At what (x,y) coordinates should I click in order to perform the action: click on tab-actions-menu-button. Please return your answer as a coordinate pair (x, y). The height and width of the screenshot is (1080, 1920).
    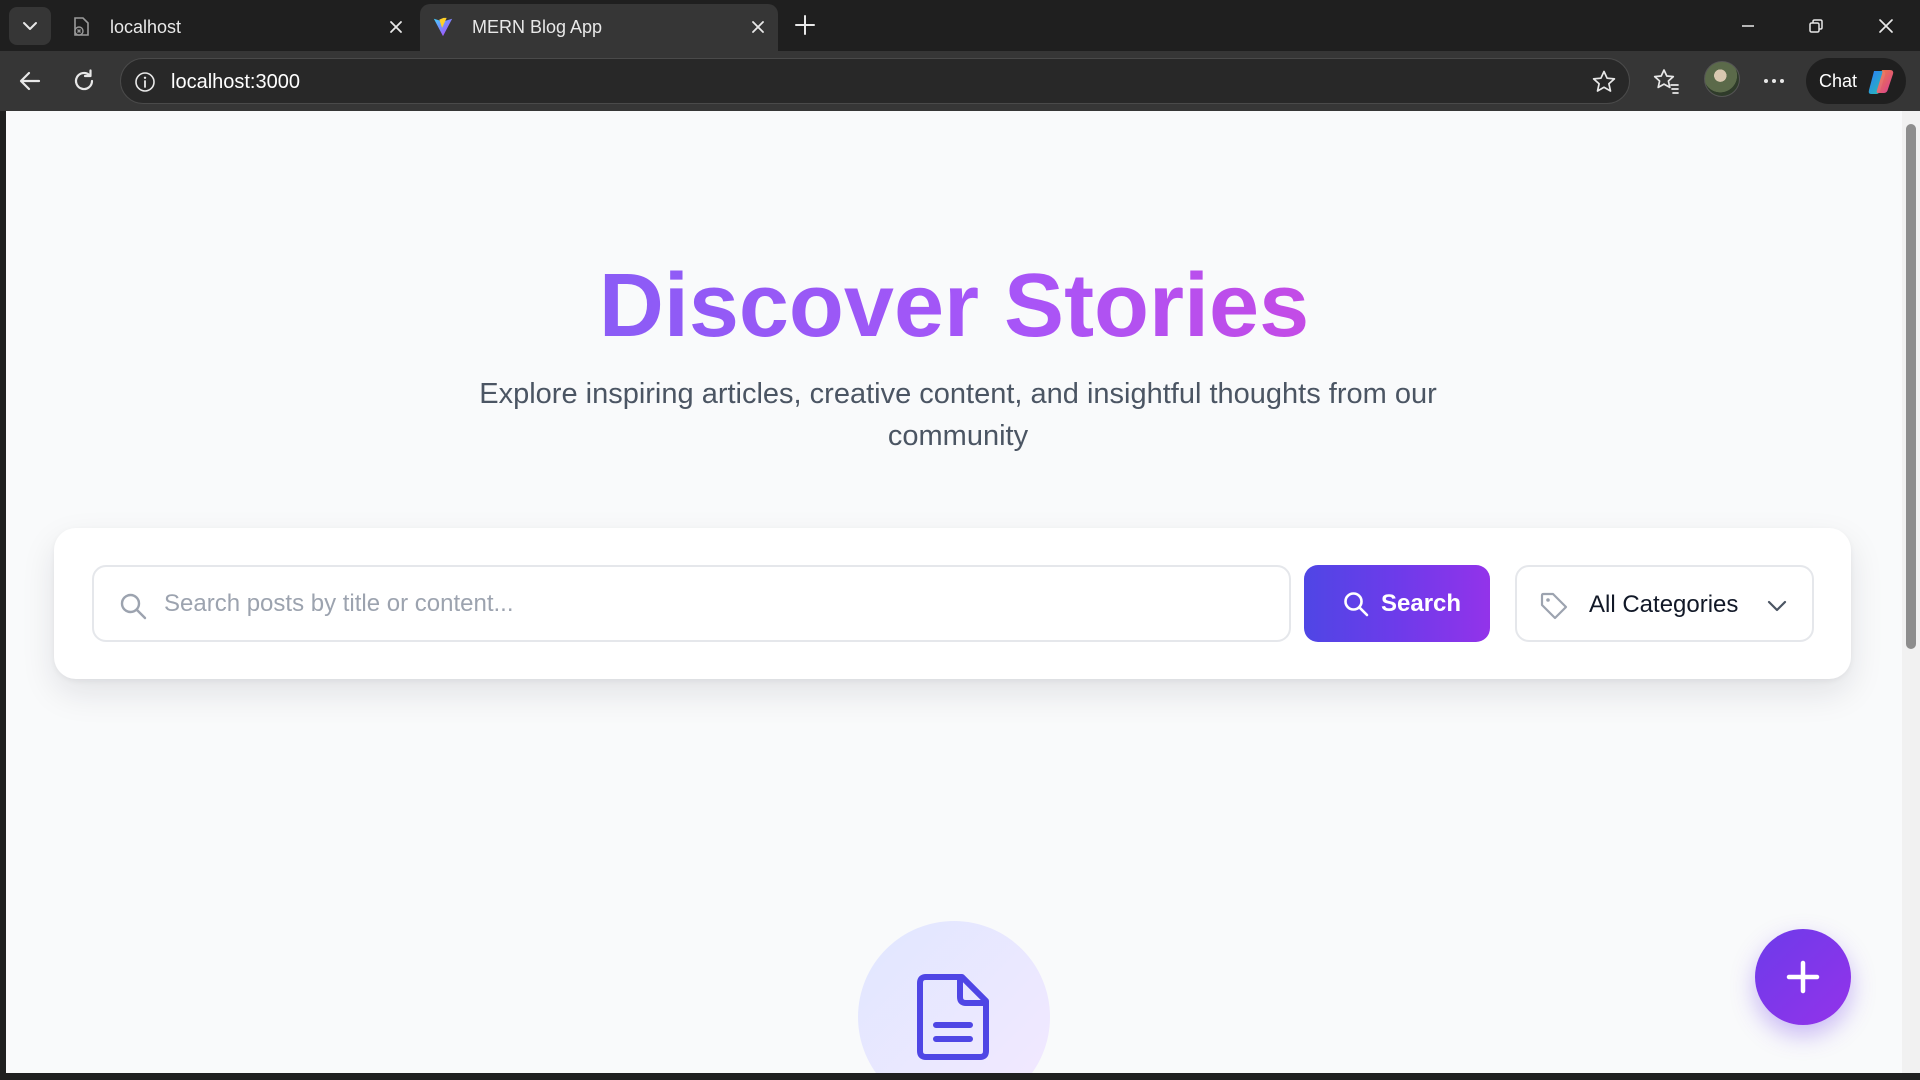
    Looking at the image, I should click on (30, 26).